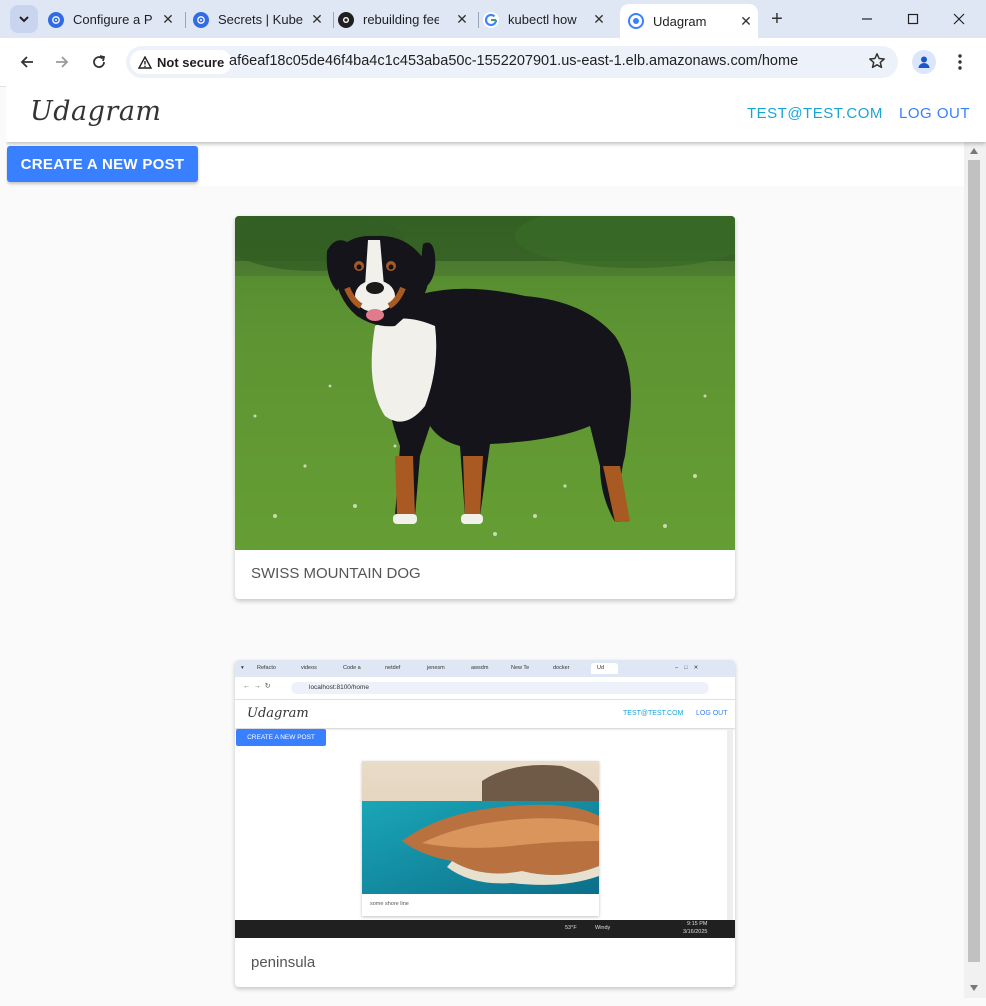  I want to click on new-tab-button: +, so click(777, 19).